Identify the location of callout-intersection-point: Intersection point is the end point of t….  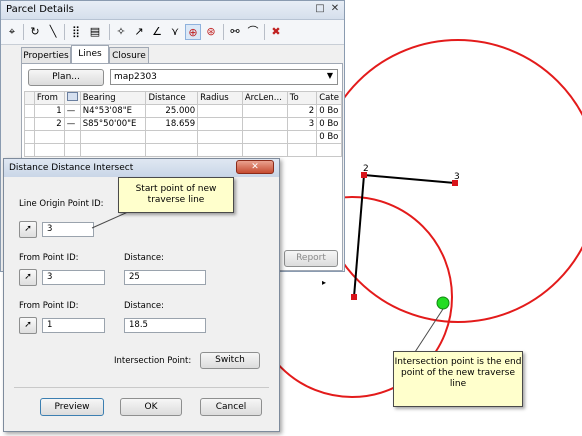
(458, 379).